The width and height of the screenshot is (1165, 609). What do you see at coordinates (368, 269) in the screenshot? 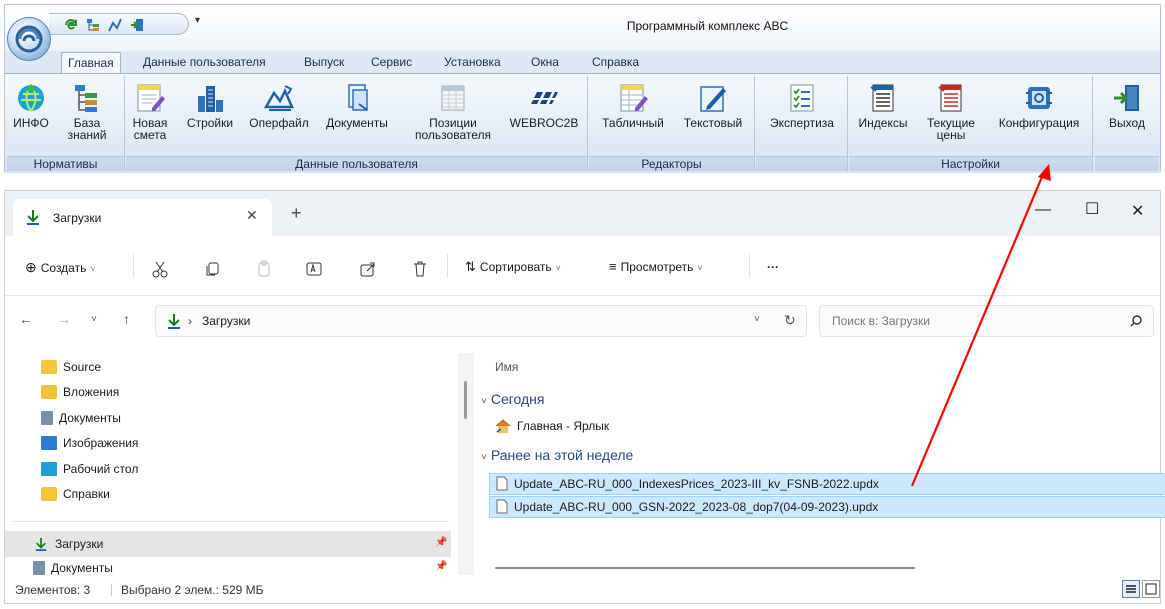
I see `share-icon` at bounding box center [368, 269].